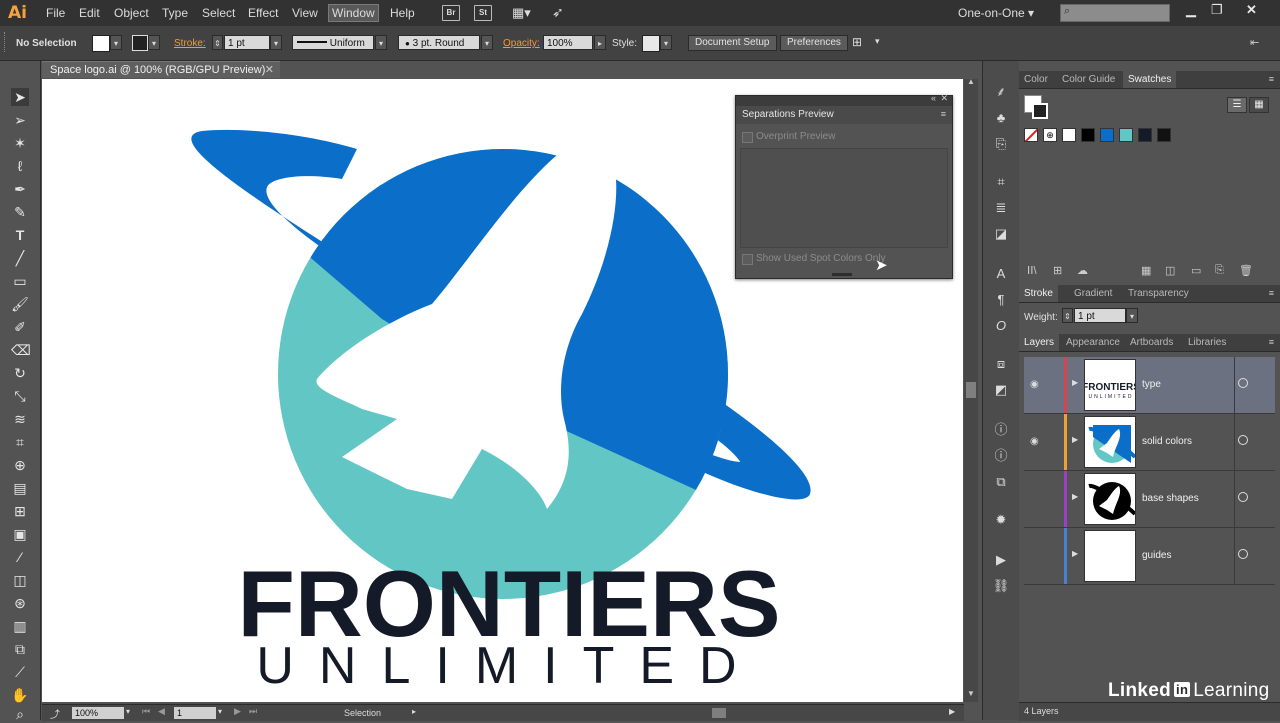  What do you see at coordinates (1039, 342) in the screenshot?
I see `tab-layers: Layers` at bounding box center [1039, 342].